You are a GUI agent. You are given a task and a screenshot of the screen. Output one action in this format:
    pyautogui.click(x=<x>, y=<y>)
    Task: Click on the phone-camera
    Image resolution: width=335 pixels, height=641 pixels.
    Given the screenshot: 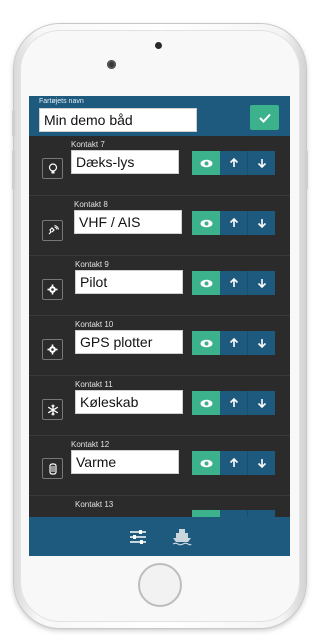 What is the action you would take?
    pyautogui.click(x=111, y=64)
    